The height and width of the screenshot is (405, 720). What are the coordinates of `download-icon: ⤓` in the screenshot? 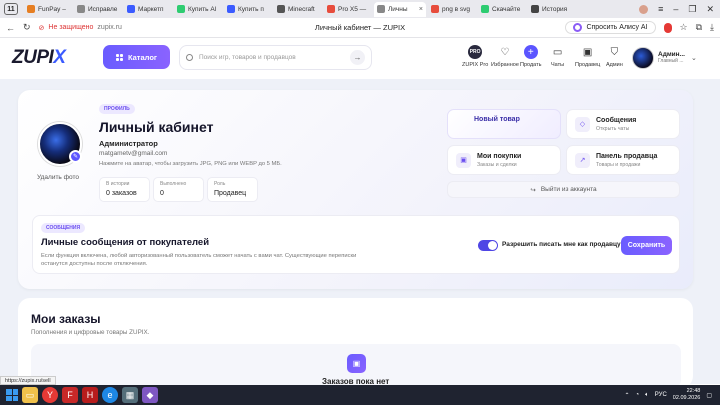 It's located at (712, 27).